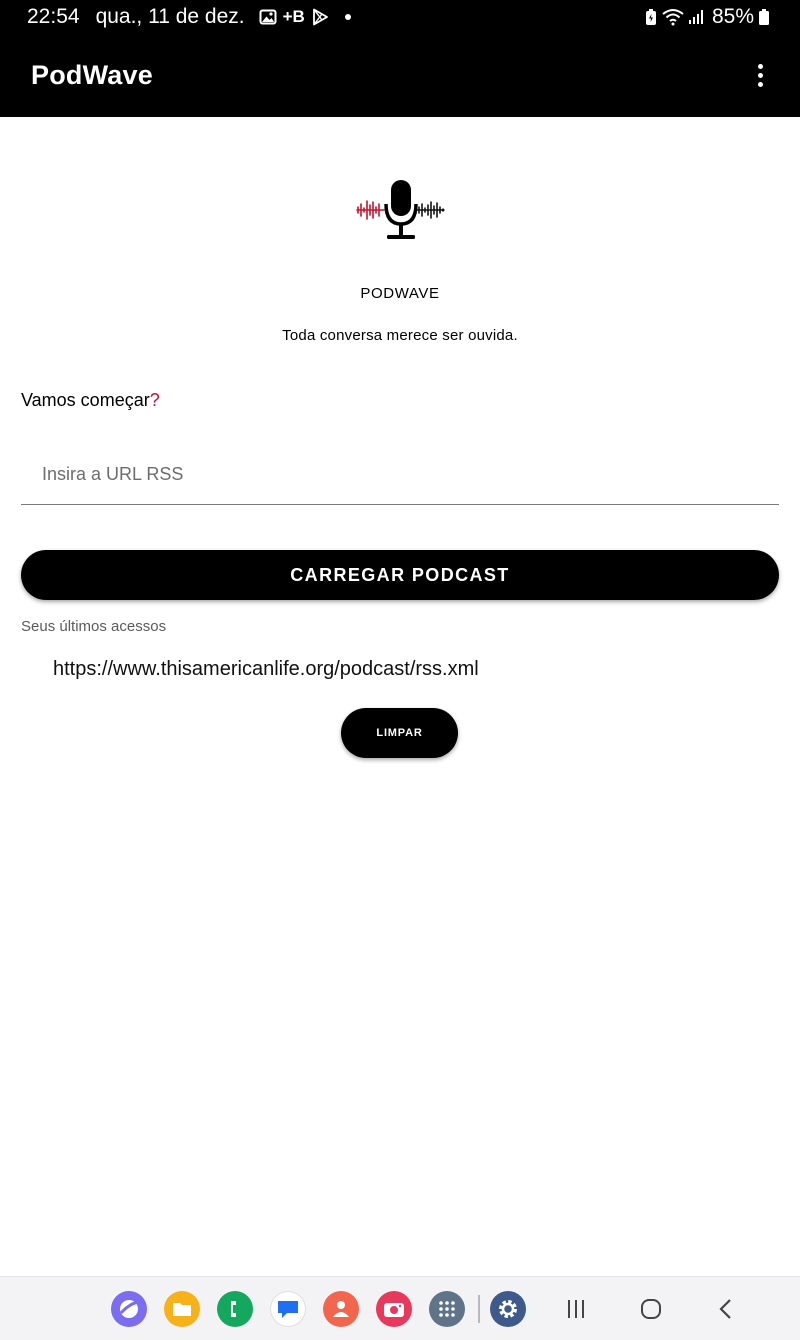 The image size is (800, 1340). Describe the element at coordinates (760, 76) in the screenshot. I see `overflow-menu-icon` at that location.